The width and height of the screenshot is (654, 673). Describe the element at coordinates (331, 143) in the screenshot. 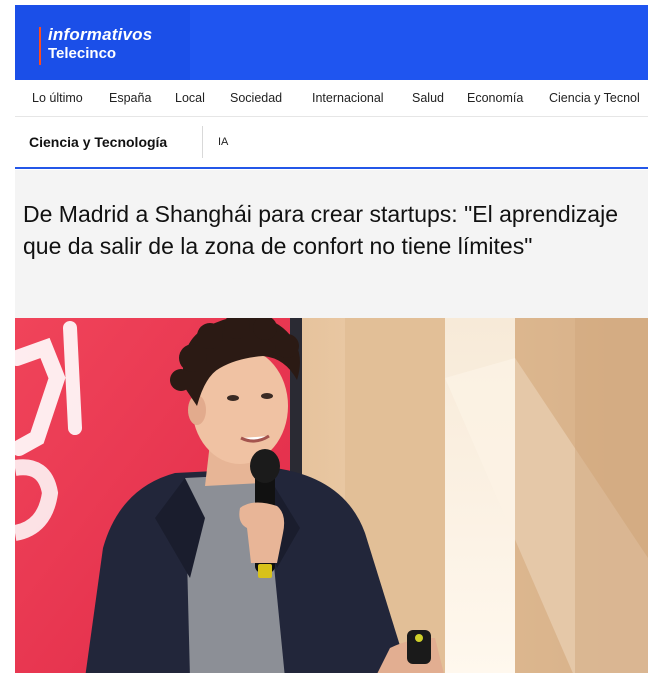

I see `section-subnav: Ciencia y Tecnología IA` at that location.